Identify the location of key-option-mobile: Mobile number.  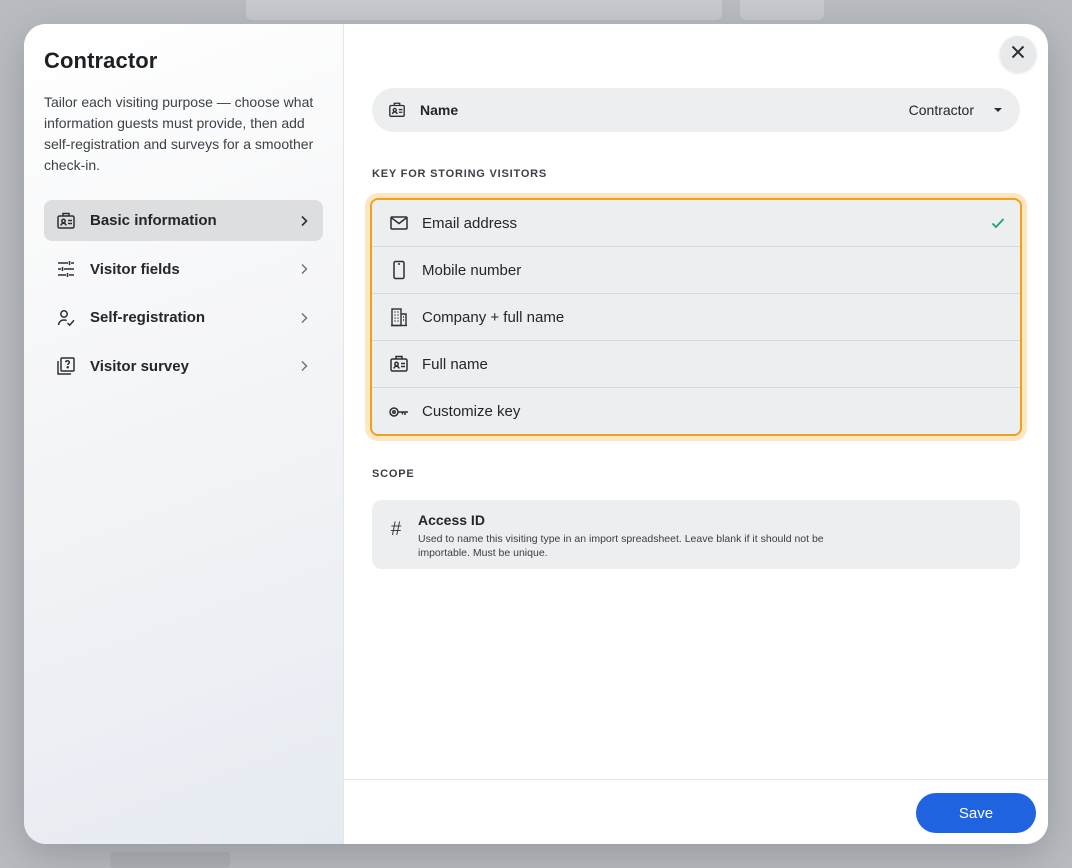
(696, 270).